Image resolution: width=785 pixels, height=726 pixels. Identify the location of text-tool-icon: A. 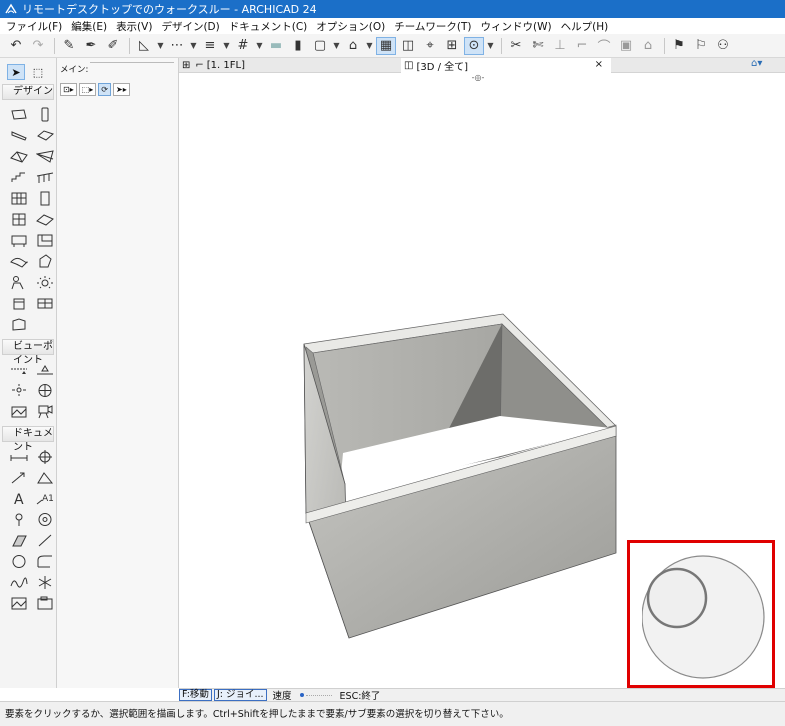
(19, 498).